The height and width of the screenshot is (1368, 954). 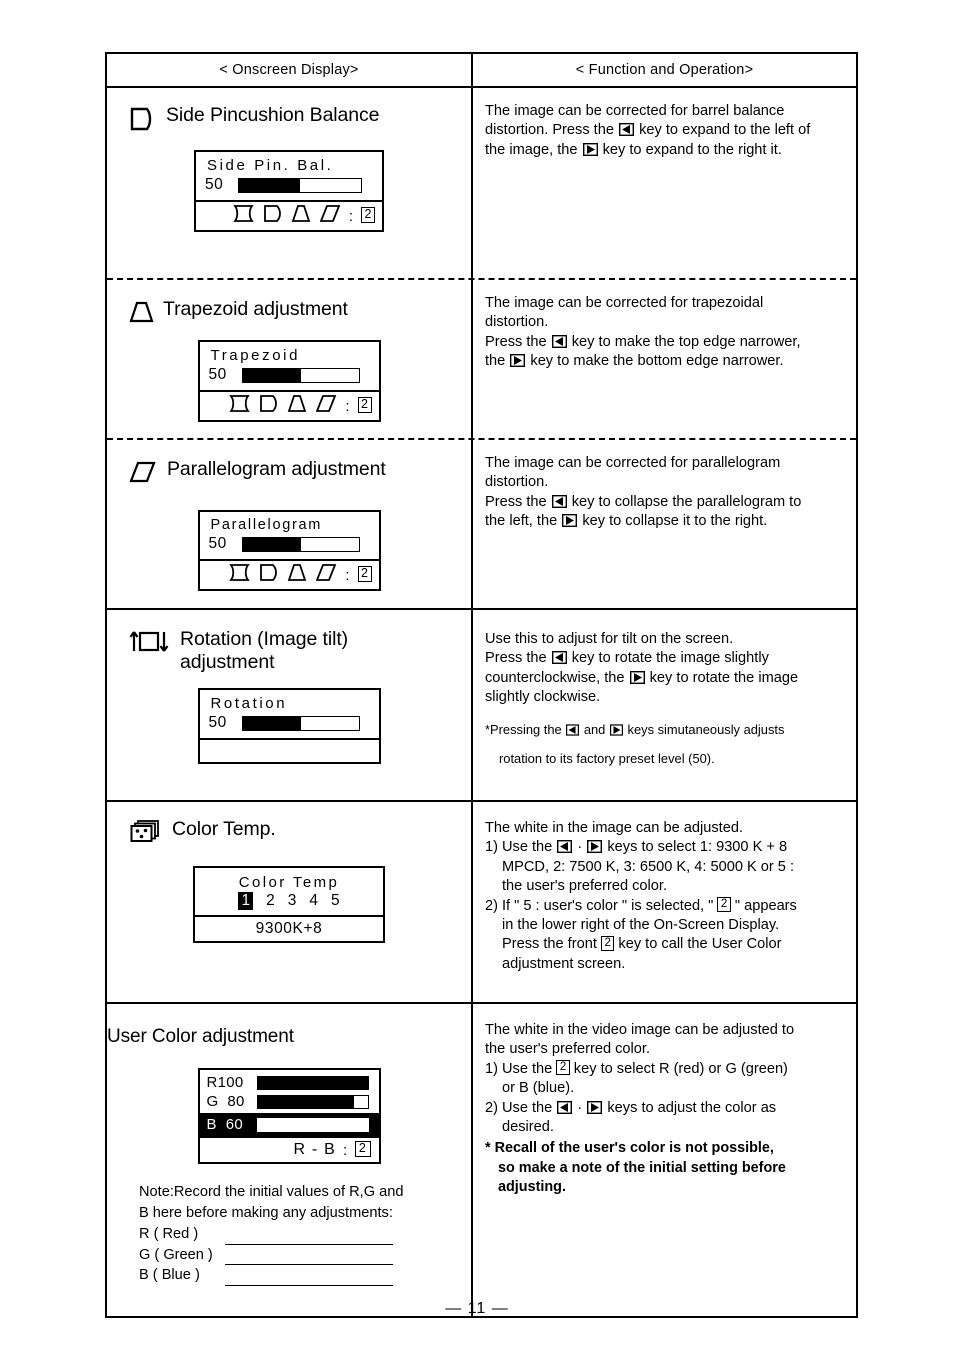 What do you see at coordinates (312, 1101) in the screenshot?
I see `osd-channel-bar-g` at bounding box center [312, 1101].